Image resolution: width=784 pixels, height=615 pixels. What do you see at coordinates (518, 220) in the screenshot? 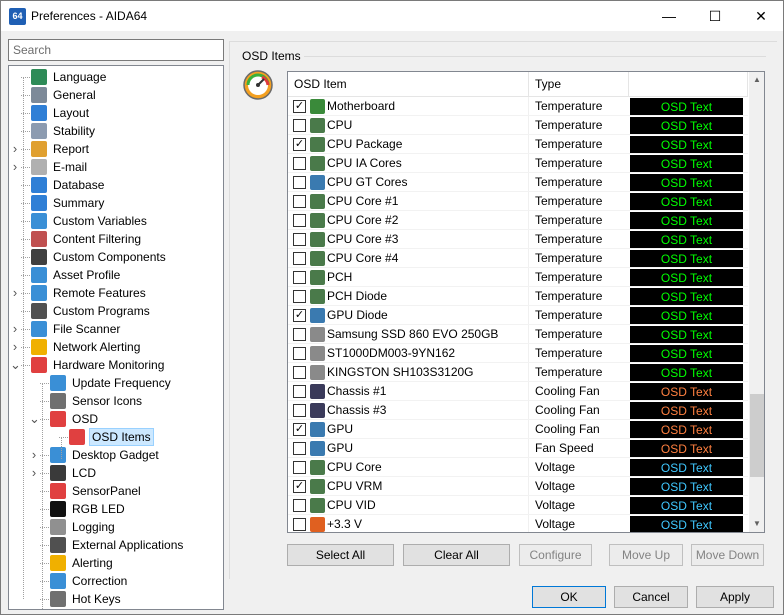
I see `list-item: CPU Core #2 Temperature OSD Text` at bounding box center [518, 220].